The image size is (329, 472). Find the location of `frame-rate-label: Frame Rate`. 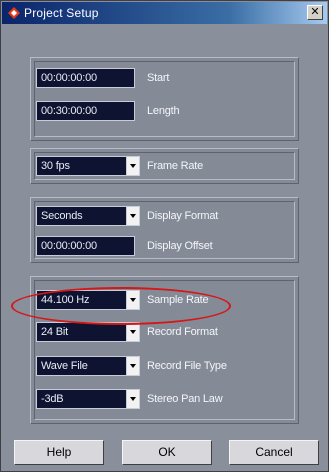

frame-rate-label: Frame Rate is located at coordinates (175, 166).